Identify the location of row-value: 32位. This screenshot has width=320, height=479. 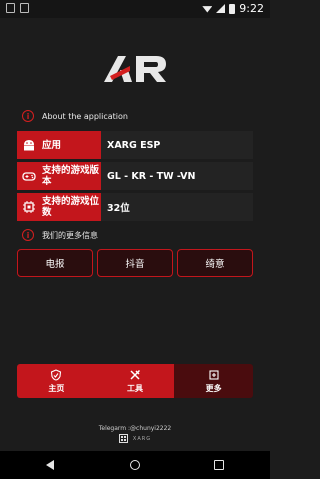
(177, 207).